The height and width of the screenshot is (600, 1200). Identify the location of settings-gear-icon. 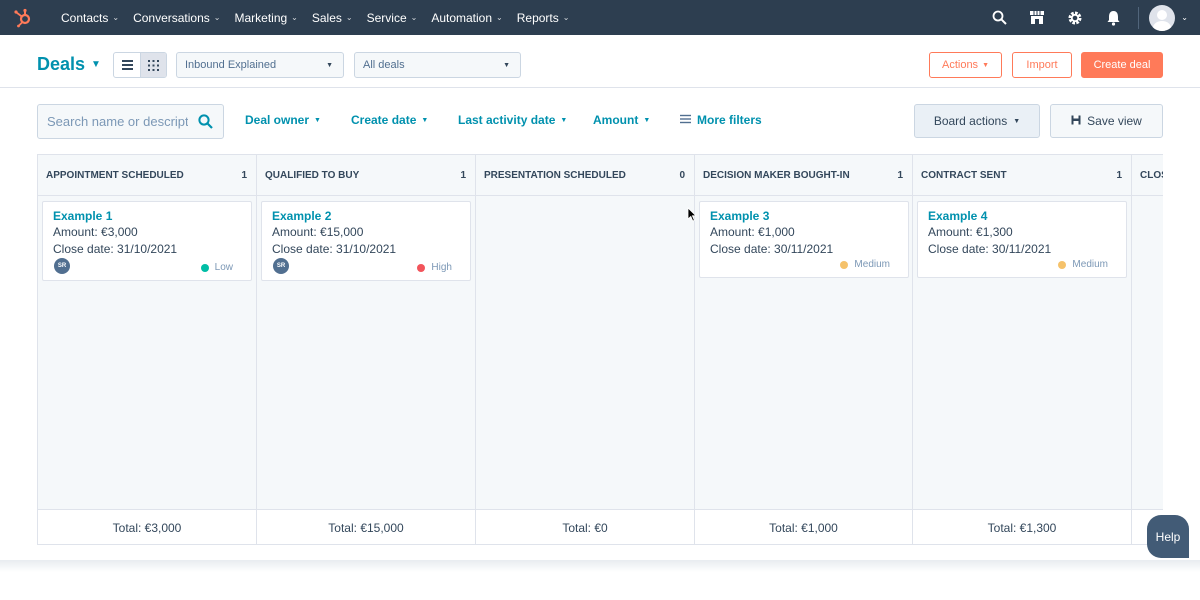
(1075, 17).